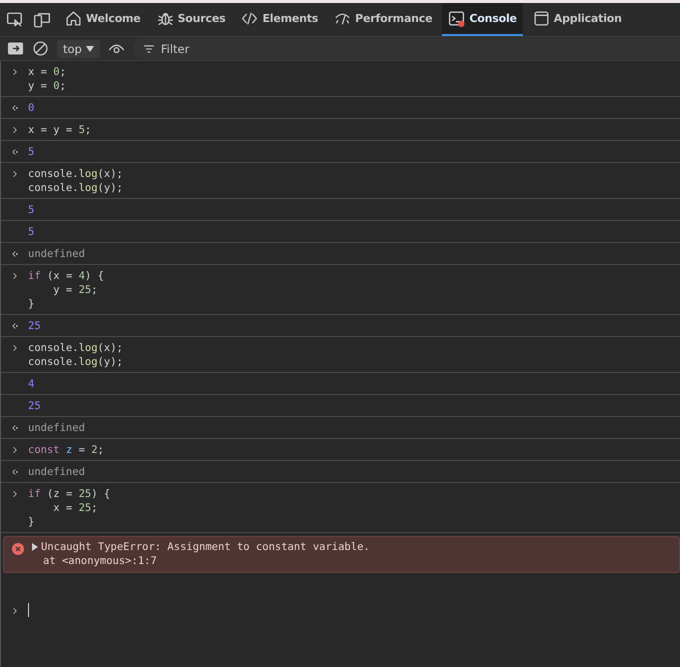 Image resolution: width=680 pixels, height=667 pixels. Describe the element at coordinates (383, 19) in the screenshot. I see `tab: Performance` at that location.